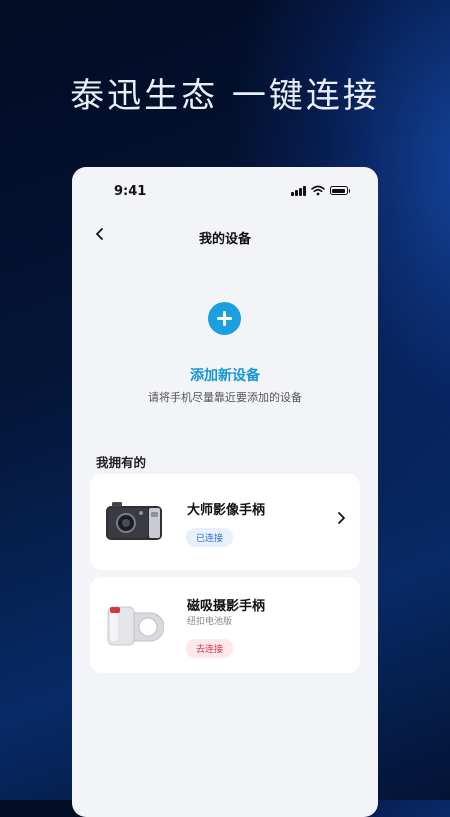 Image resolution: width=450 pixels, height=817 pixels. Describe the element at coordinates (210, 537) in the screenshot. I see `status-badge-connected: 已连接` at that location.